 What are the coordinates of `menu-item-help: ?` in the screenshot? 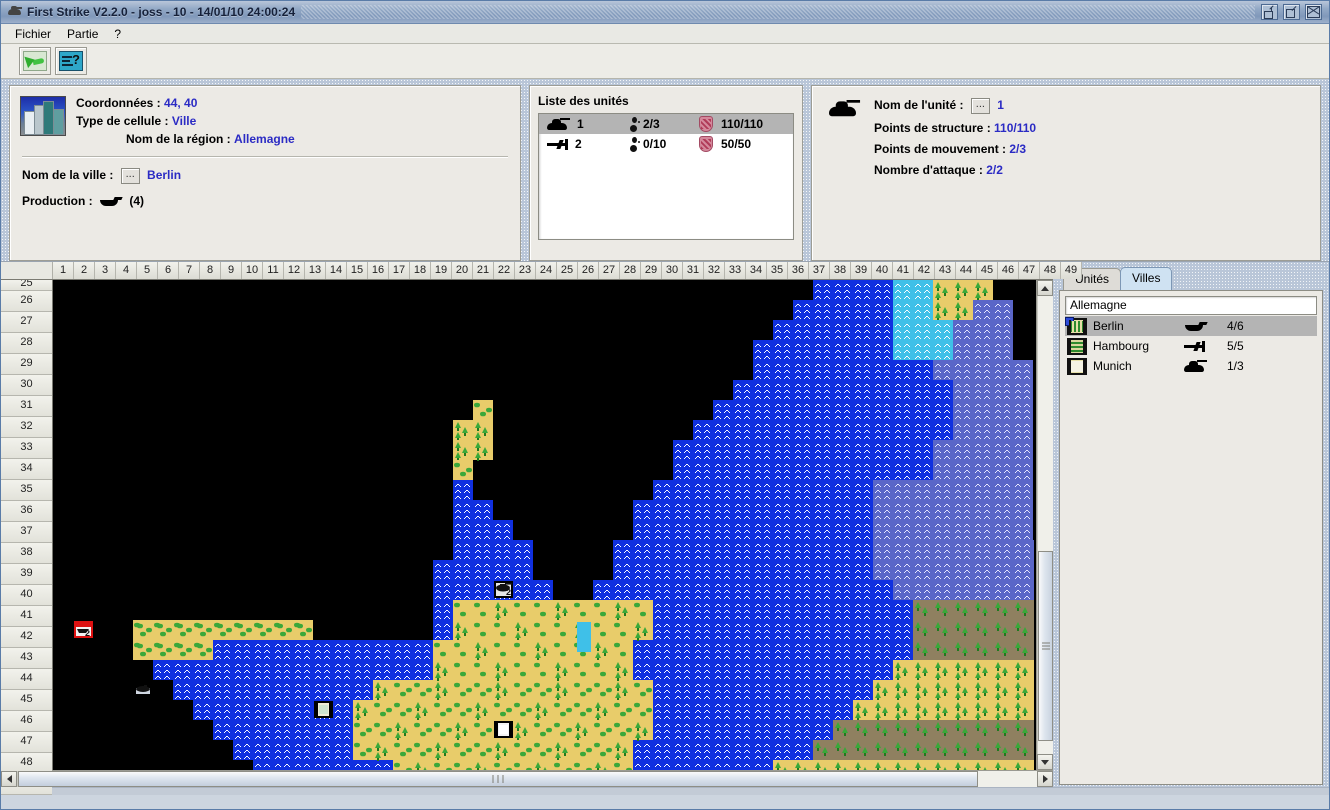 It's located at (117, 34).